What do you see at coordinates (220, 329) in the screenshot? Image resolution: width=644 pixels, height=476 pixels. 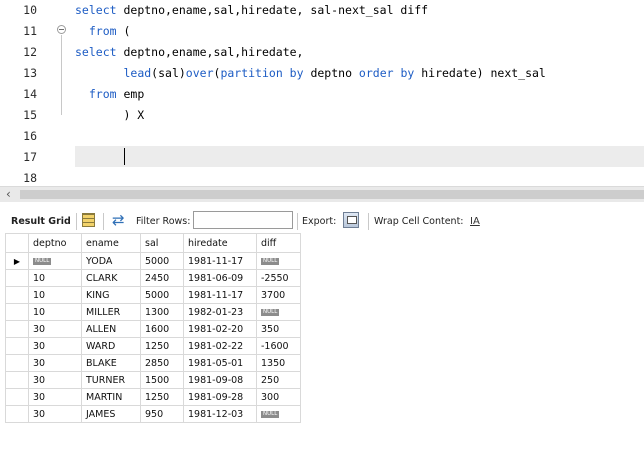 I see `cell-hiredate: 1981-02-20` at bounding box center [220, 329].